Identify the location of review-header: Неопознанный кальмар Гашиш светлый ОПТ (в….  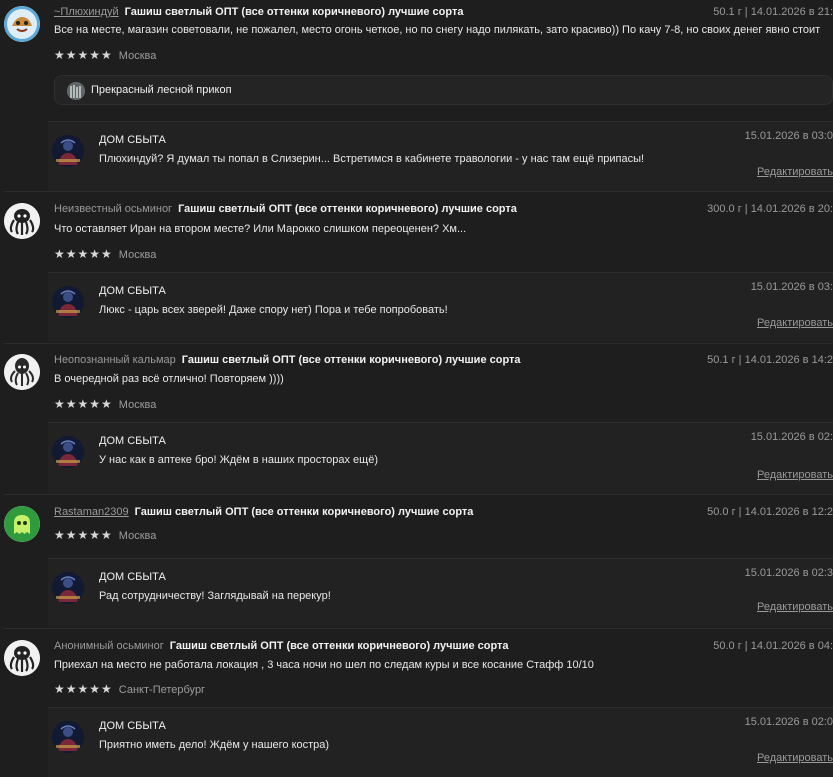
(443, 362).